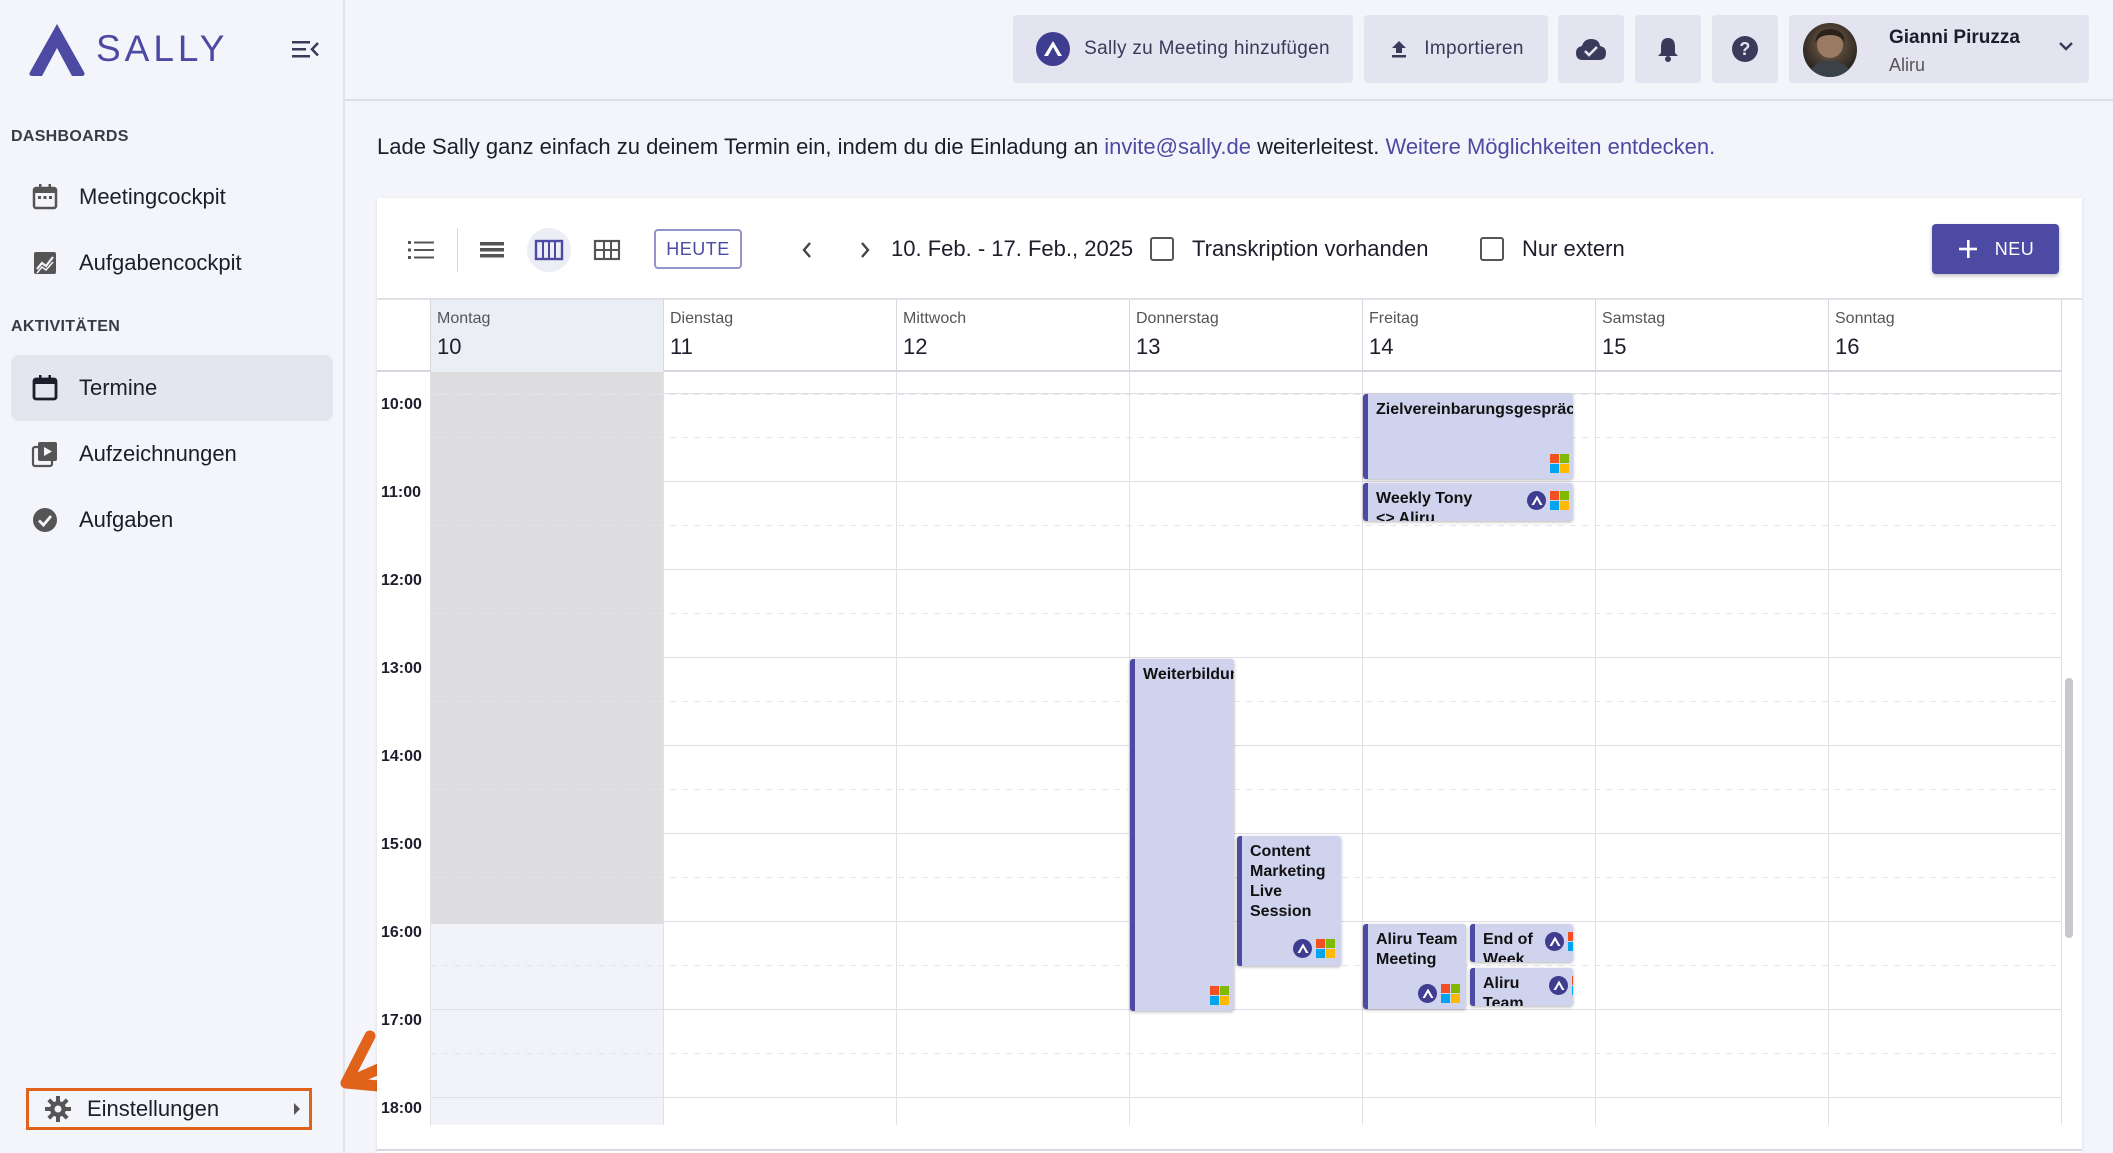 The height and width of the screenshot is (1153, 2113). I want to click on help-button: ?, so click(1745, 49).